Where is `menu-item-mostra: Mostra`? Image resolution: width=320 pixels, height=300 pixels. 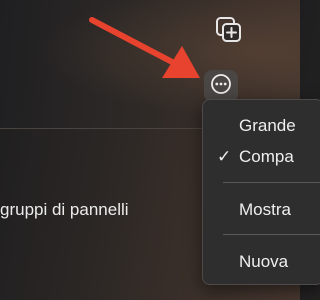
menu-item-mostra: Mostra is located at coordinates (261, 210).